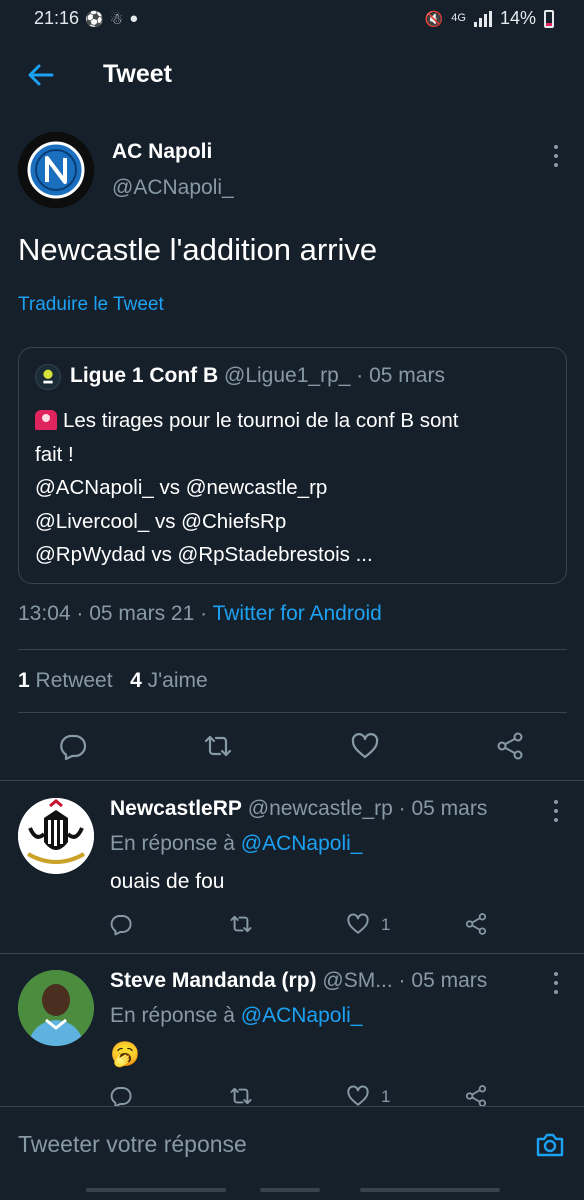 This screenshot has height=1200, width=584. I want to click on reply-author-name: Steve Mandanda (rp), so click(213, 980).